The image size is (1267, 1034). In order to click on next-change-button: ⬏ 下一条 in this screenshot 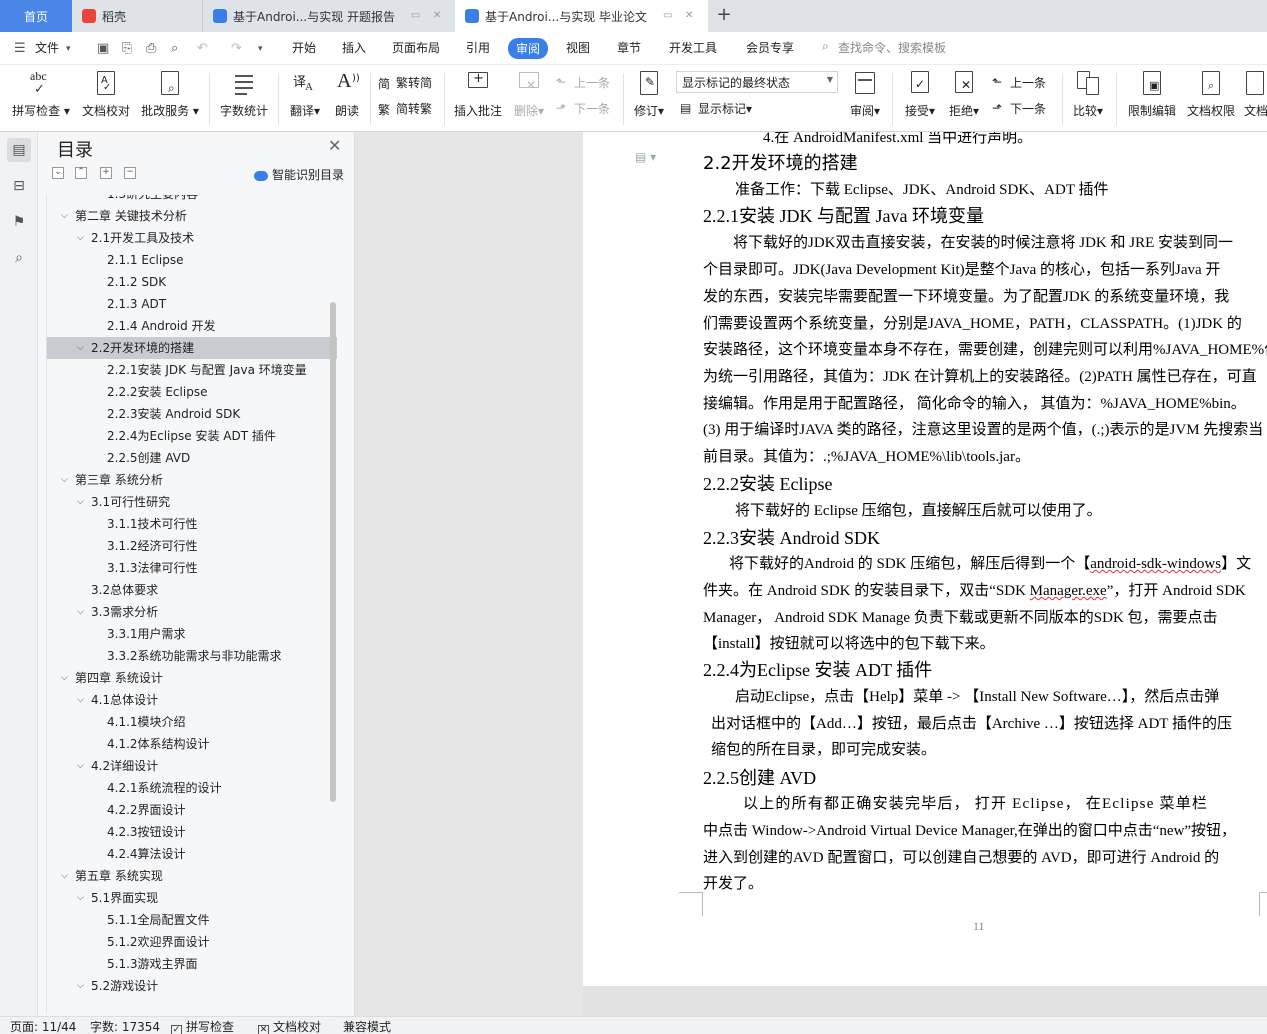, I will do `click(1019, 108)`.